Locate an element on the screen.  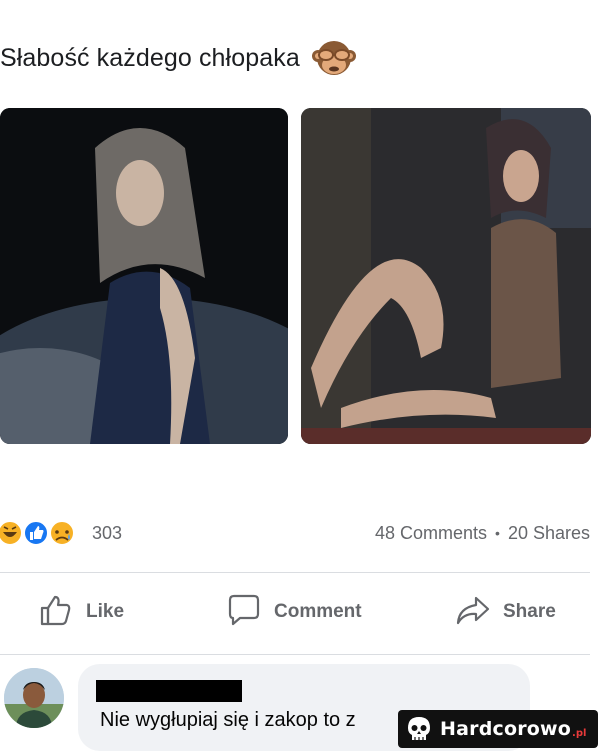
share-icon is located at coordinates (473, 612).